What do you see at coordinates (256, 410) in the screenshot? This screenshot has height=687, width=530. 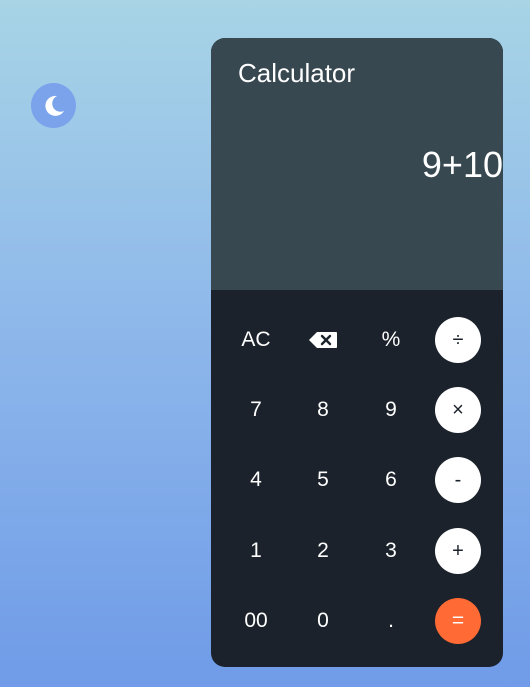 I see `seven-button: 7` at bounding box center [256, 410].